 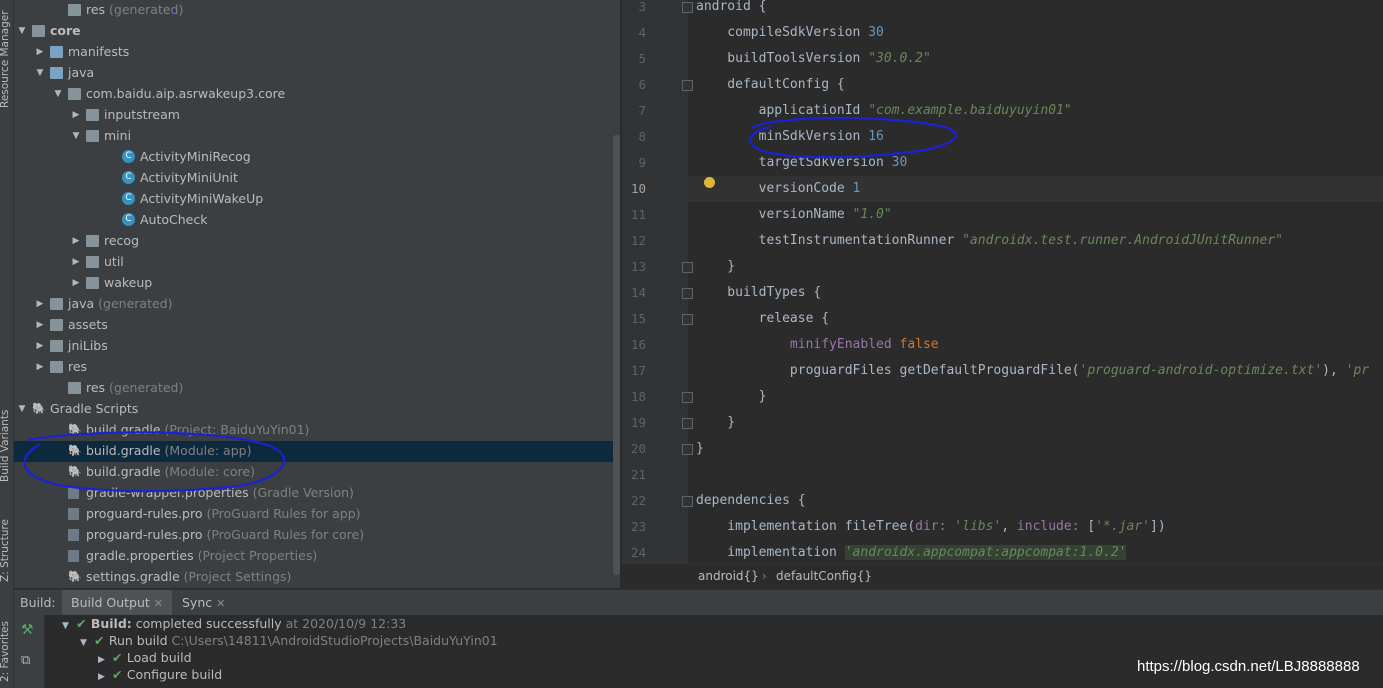 I want to click on tree-item: ▼ com.baidu.aip.asrwakeup3.core, so click(x=317, y=94).